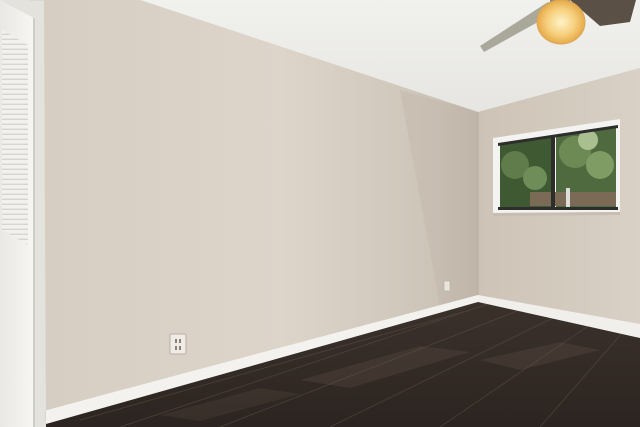 Image resolution: width=640 pixels, height=427 pixels. I want to click on corner-outlet, so click(447, 286).